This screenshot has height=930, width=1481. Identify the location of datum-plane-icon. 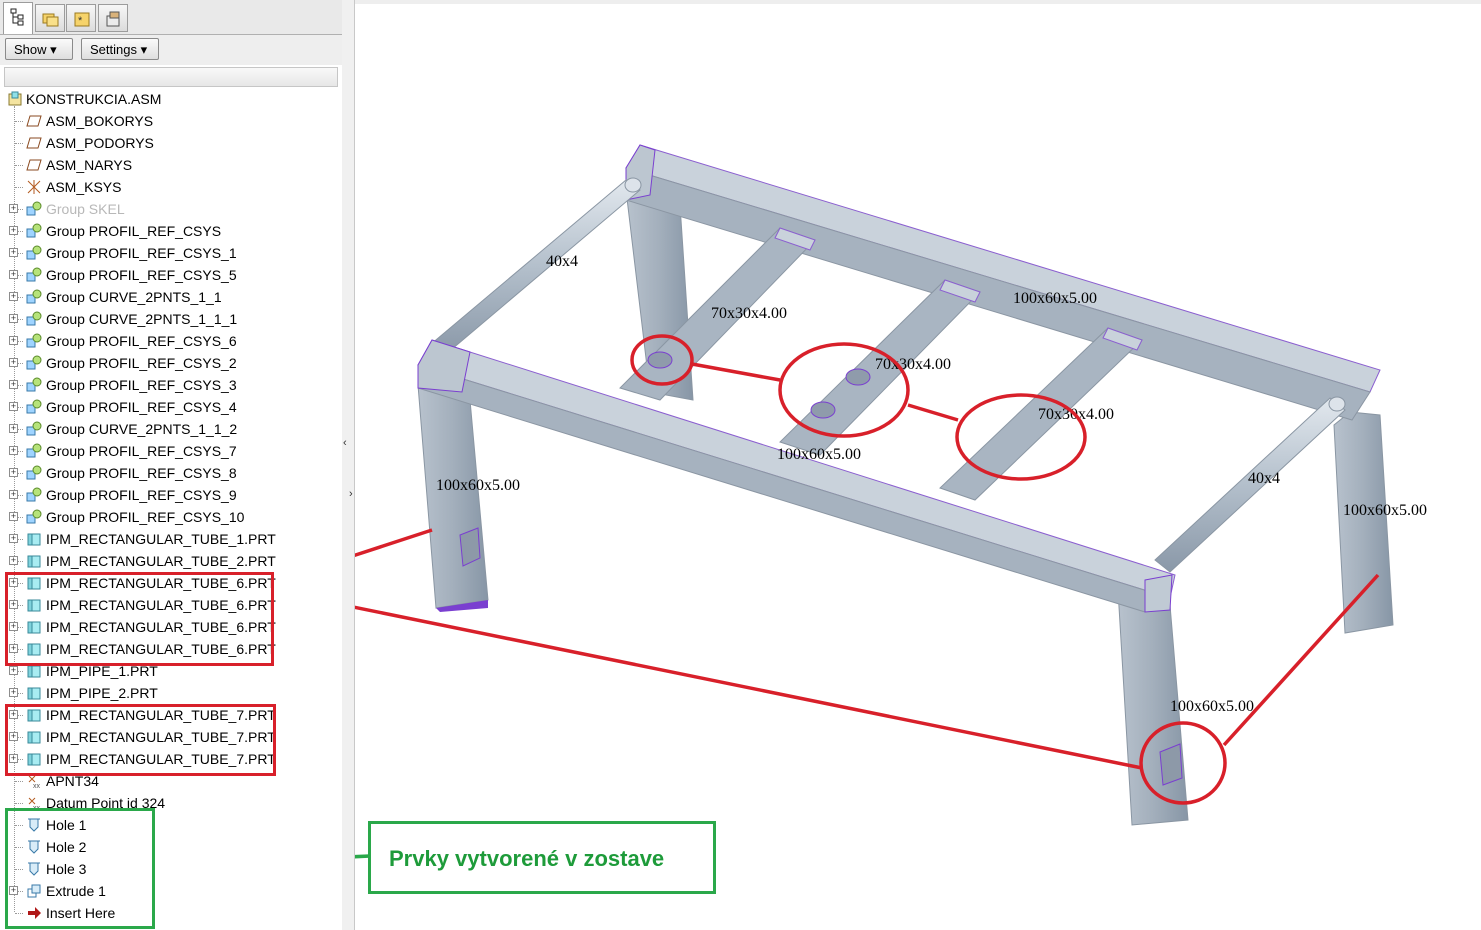
(34, 121).